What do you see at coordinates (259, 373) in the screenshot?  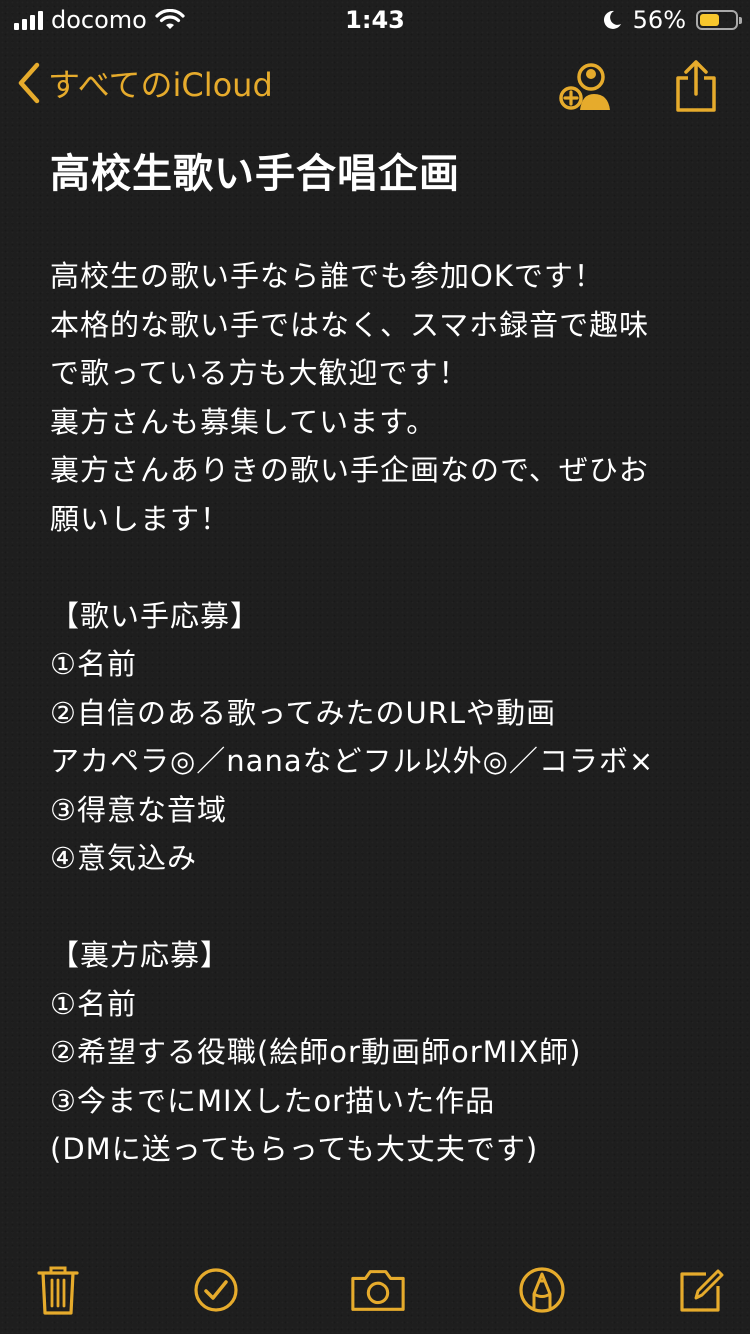 I see `note-line: で歌っている方も大歓迎です！` at bounding box center [259, 373].